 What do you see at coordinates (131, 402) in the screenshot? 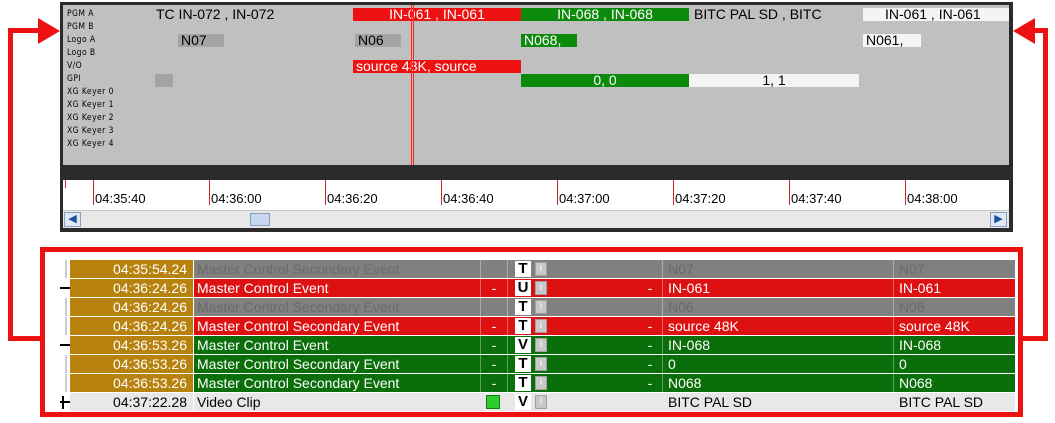
I see `event-time: 04:37:22.28` at bounding box center [131, 402].